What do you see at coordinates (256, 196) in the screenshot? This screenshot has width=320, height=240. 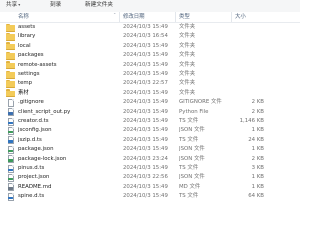 I see `file-size: 64 KB` at bounding box center [256, 196].